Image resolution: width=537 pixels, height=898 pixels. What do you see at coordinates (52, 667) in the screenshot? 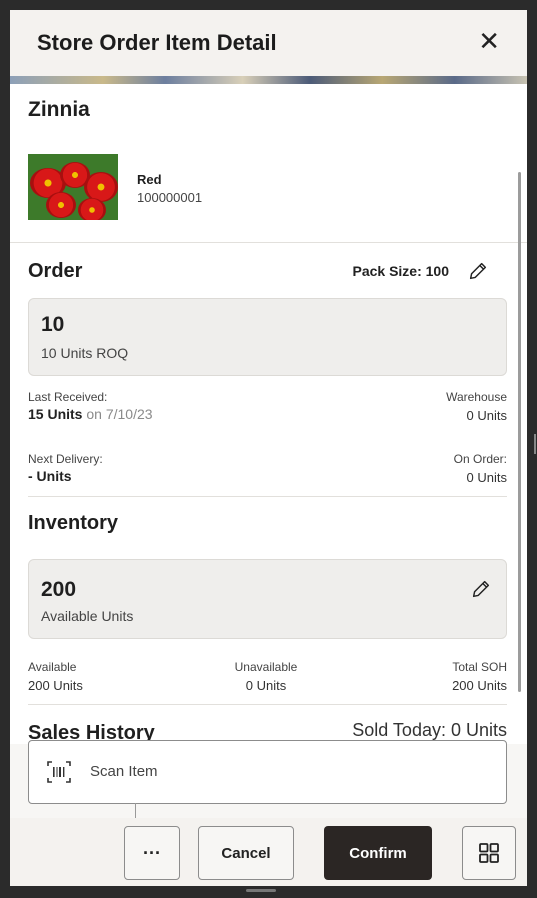
I see `available-label: Available` at bounding box center [52, 667].